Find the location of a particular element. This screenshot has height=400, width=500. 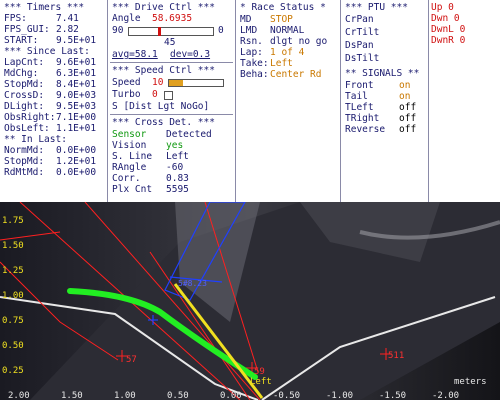

turbo-checkbox is located at coordinates (168, 95).